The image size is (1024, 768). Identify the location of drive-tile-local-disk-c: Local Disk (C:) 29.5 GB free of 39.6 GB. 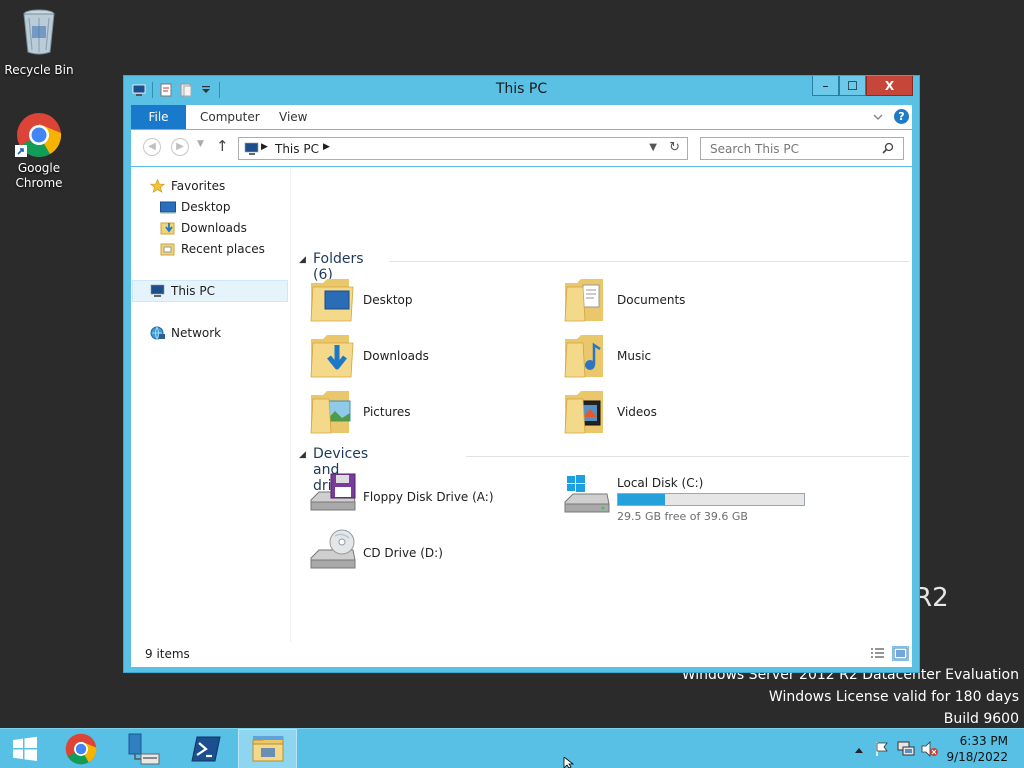
(688, 498).